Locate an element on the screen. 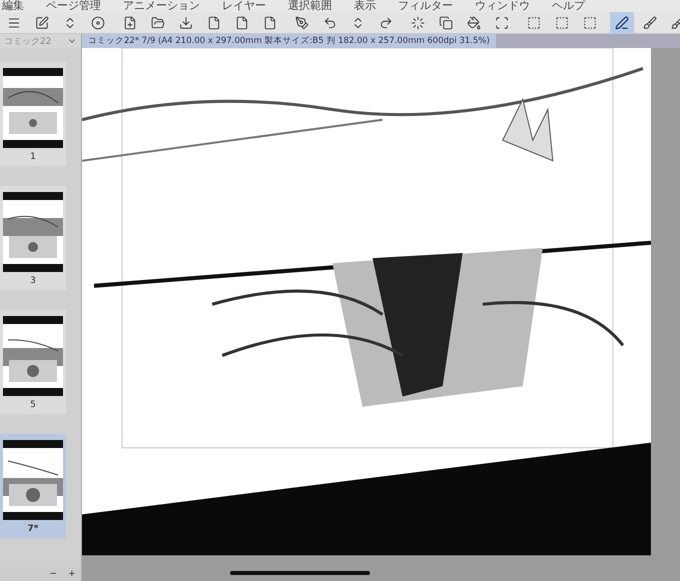  folder-icon is located at coordinates (158, 23).